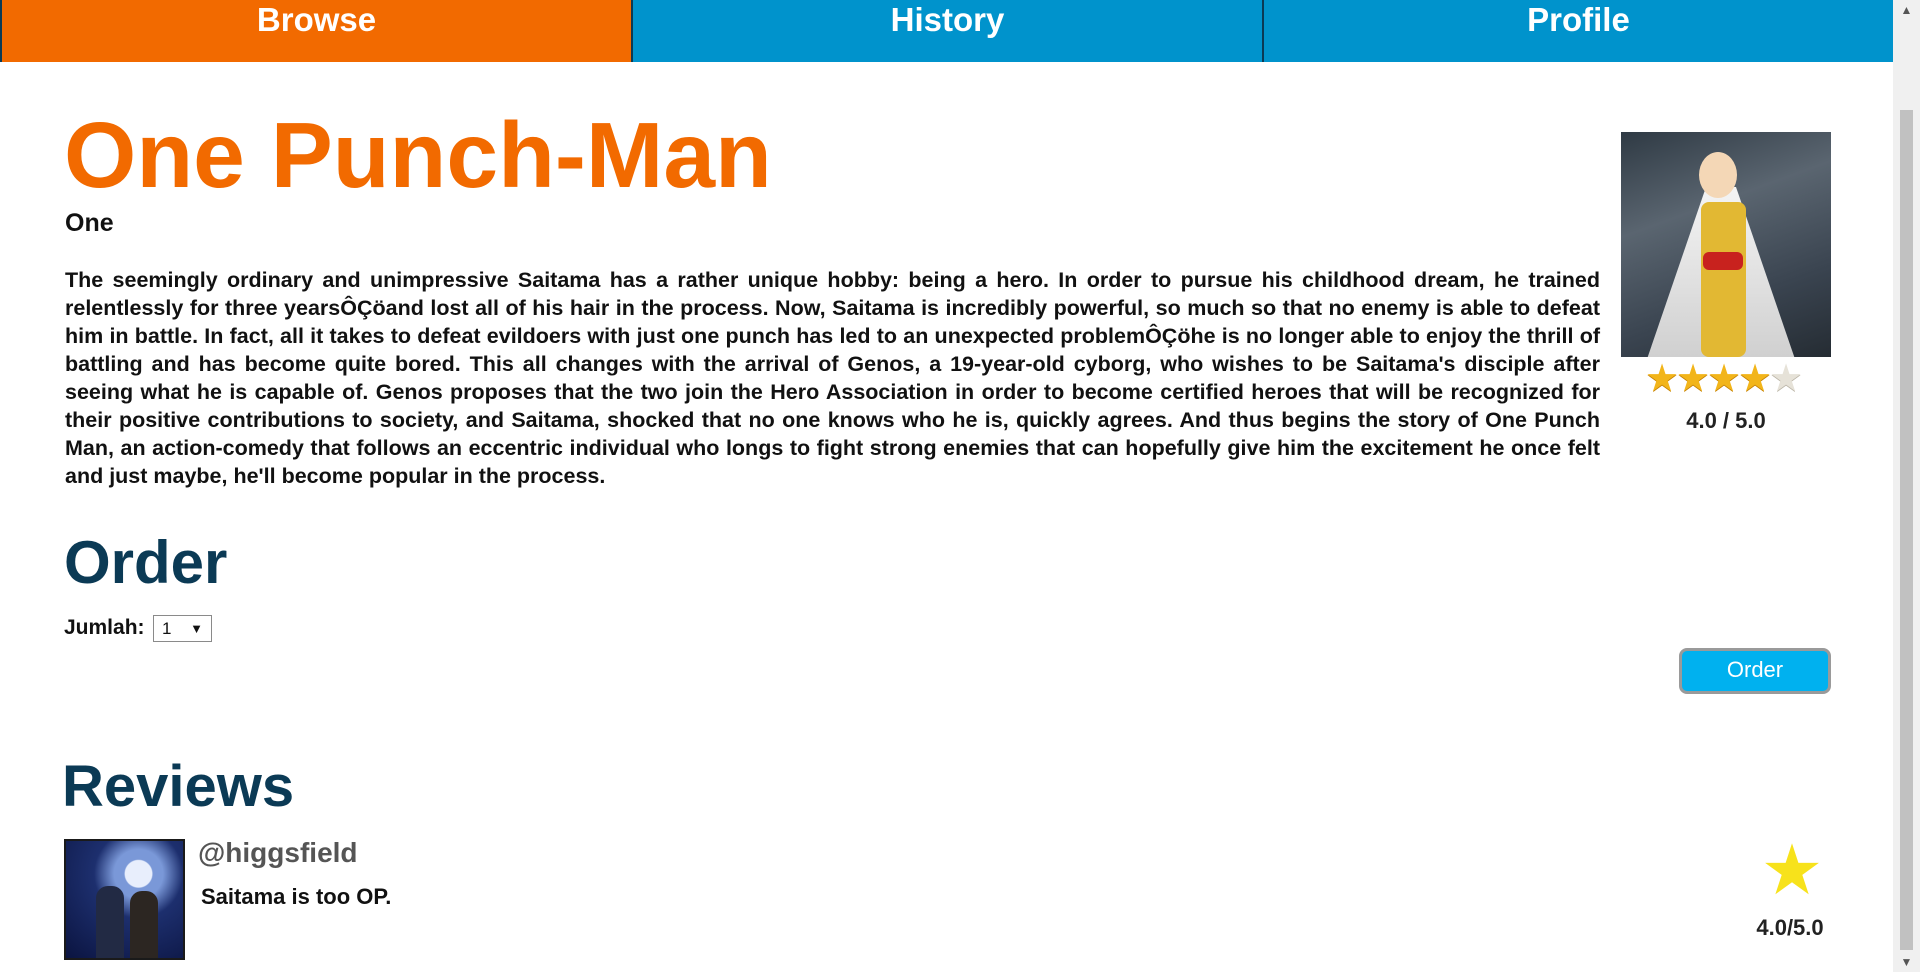 This screenshot has height=972, width=1920. What do you see at coordinates (167, 628) in the screenshot?
I see `quantity-value: 1` at bounding box center [167, 628].